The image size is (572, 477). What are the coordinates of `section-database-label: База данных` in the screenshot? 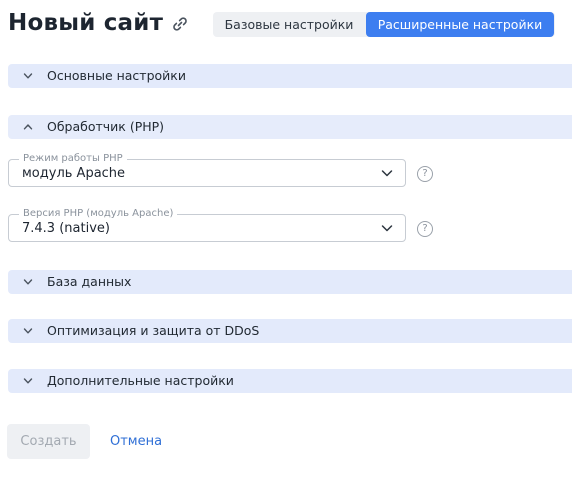 It's located at (89, 281).